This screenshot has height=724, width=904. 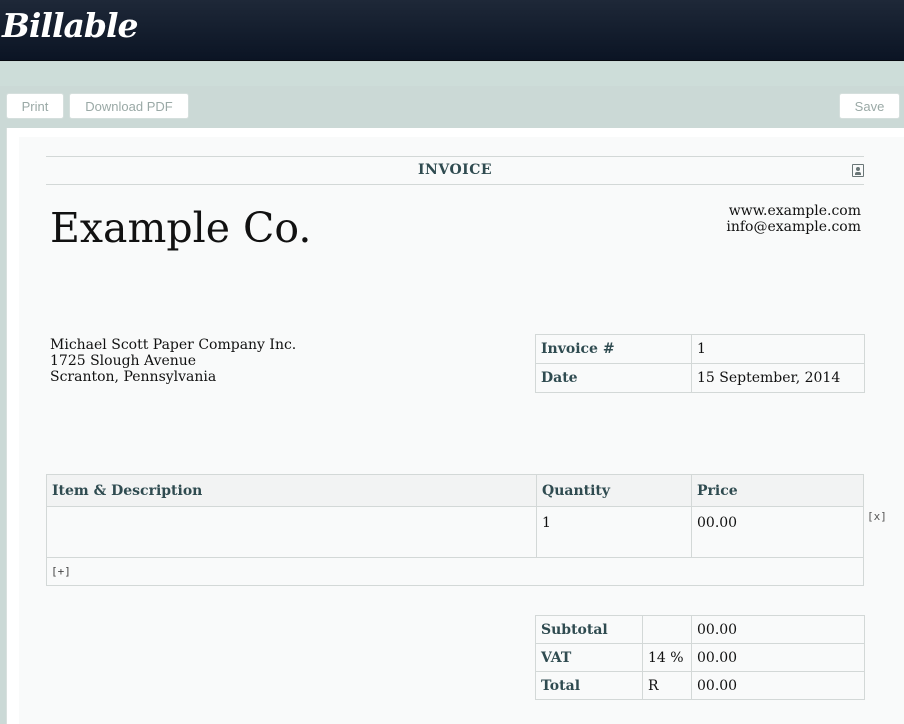 What do you see at coordinates (667, 685) in the screenshot?
I see `currency-symbol: R` at bounding box center [667, 685].